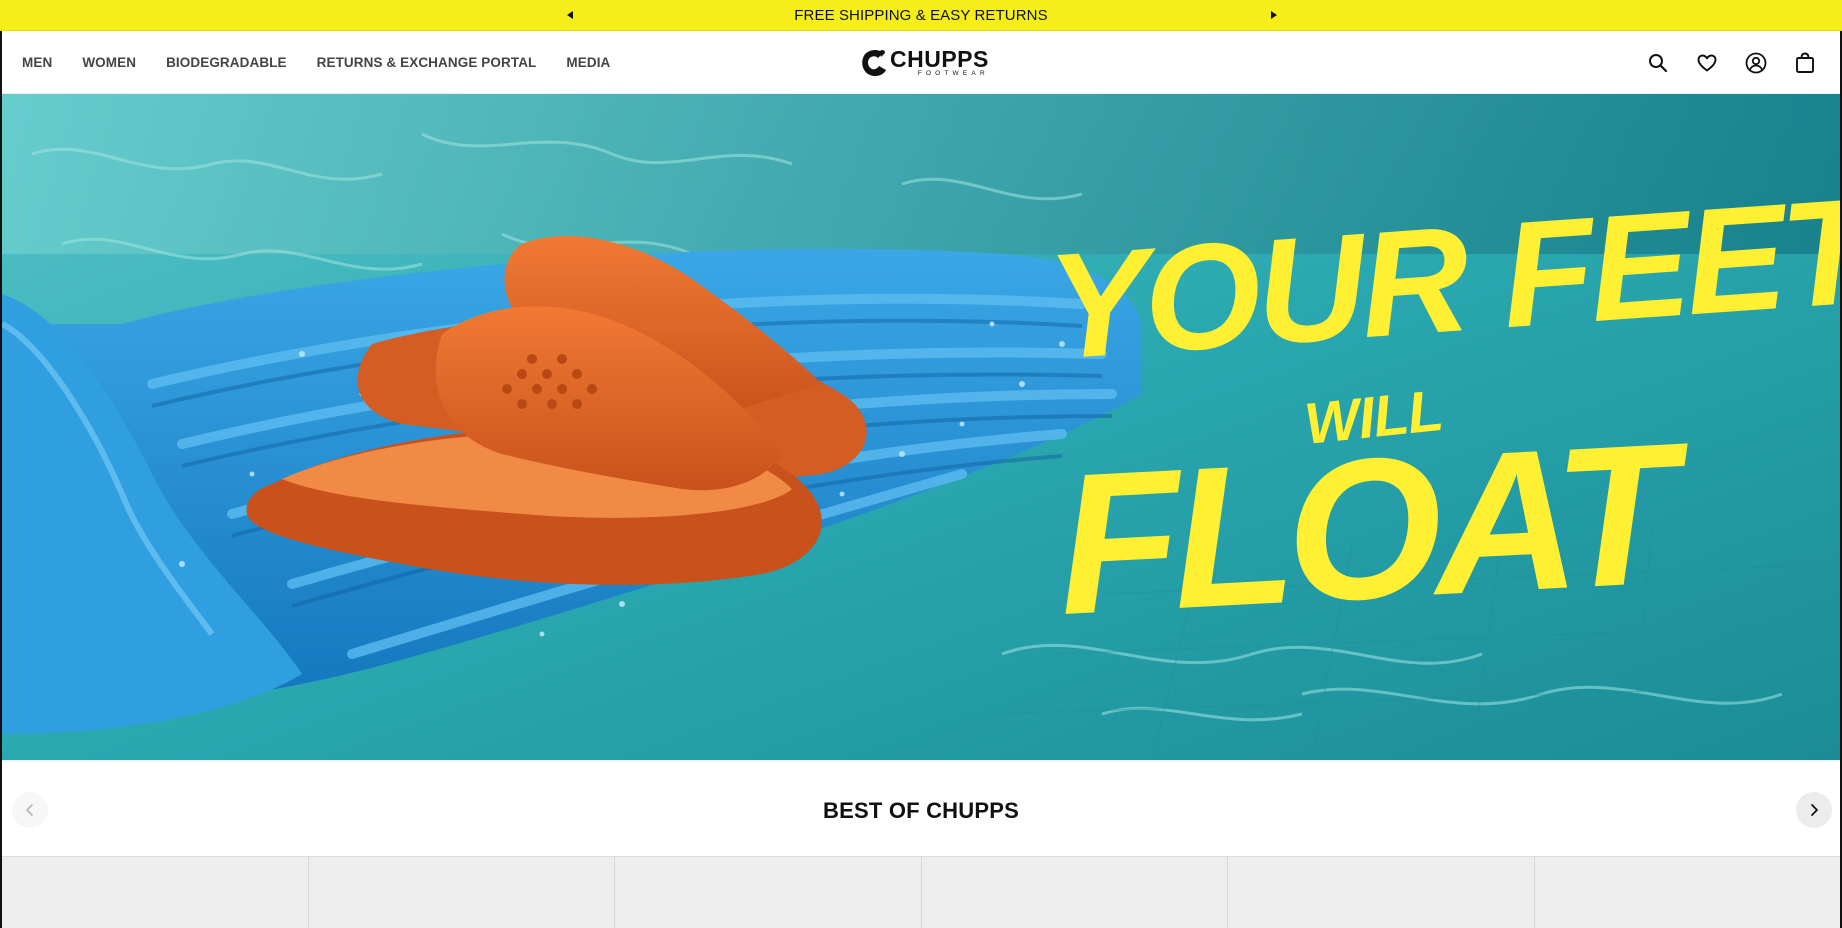 Image resolution: width=1842 pixels, height=928 pixels. Describe the element at coordinates (588, 62) in the screenshot. I see `nav-item-media: MEDIA` at that location.